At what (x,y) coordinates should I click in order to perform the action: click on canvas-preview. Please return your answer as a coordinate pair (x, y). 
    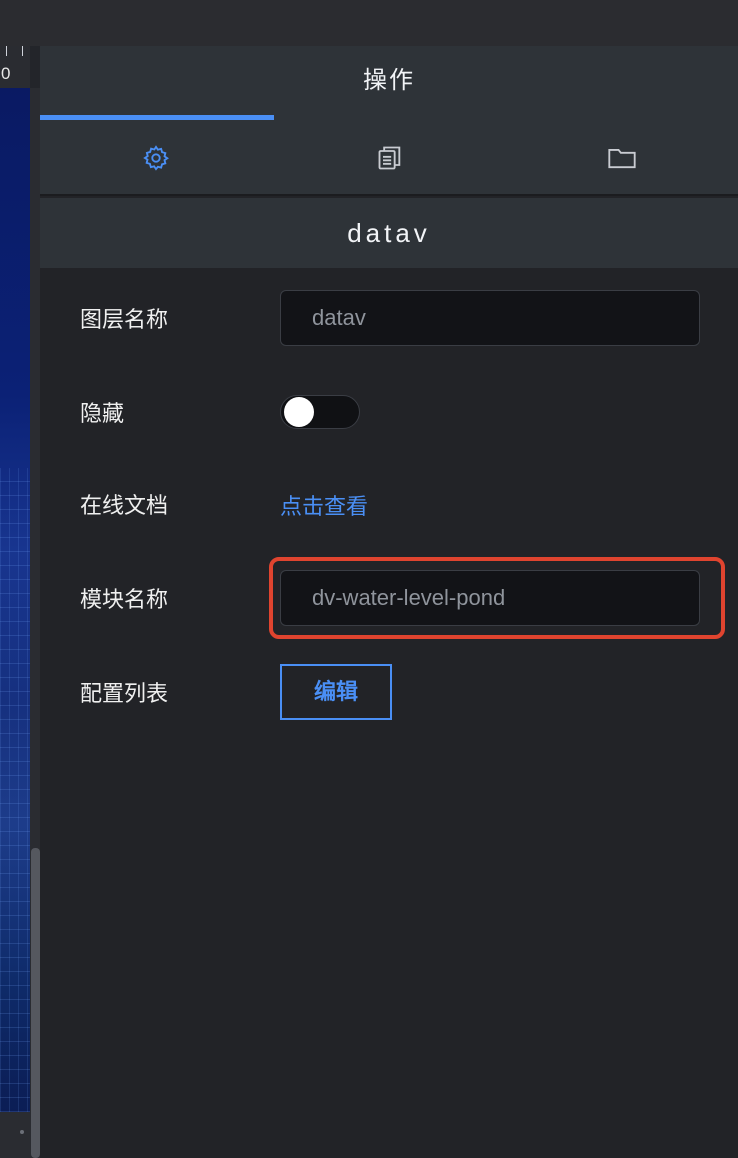
    Looking at the image, I should click on (15, 600).